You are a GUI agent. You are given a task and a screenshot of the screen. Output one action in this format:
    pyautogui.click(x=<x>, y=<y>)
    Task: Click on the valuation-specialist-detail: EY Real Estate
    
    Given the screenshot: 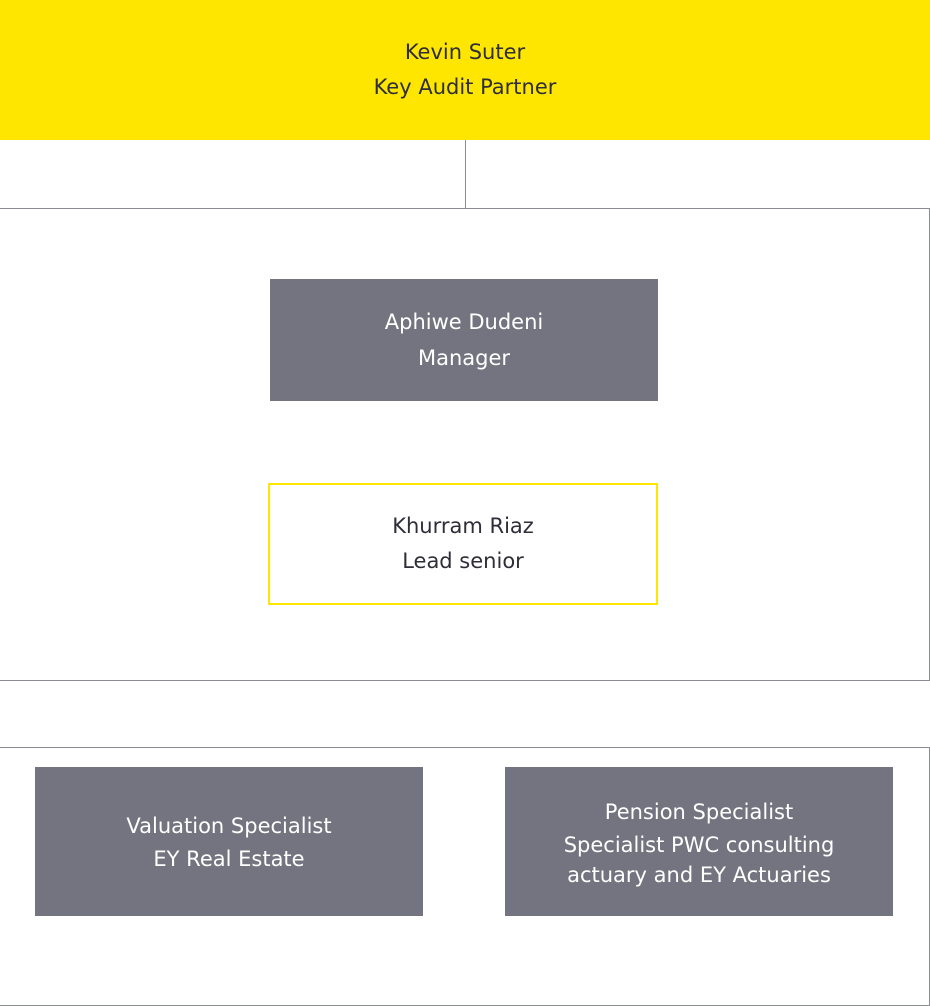 What is the action you would take?
    pyautogui.click(x=229, y=859)
    